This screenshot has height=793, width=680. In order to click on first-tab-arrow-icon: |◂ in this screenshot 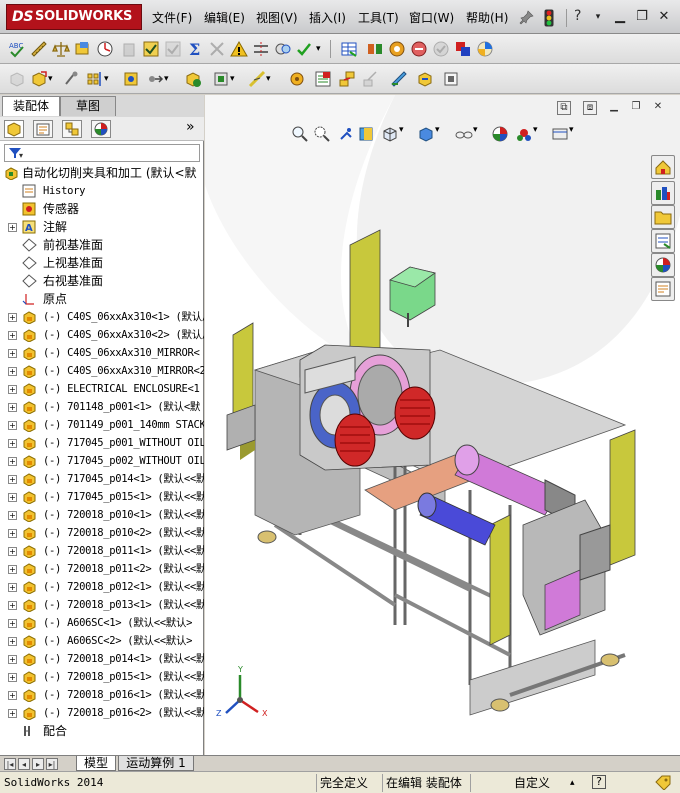, I will do `click(10, 764)`.